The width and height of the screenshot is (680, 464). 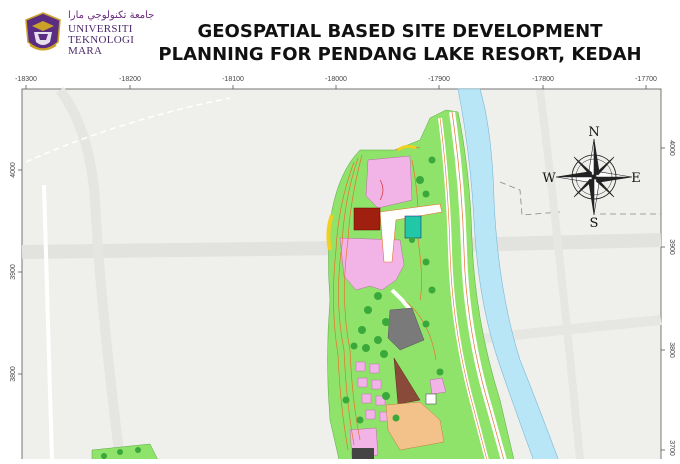 What do you see at coordinates (549, 178) in the screenshot?
I see `compass-w: W` at bounding box center [549, 178].